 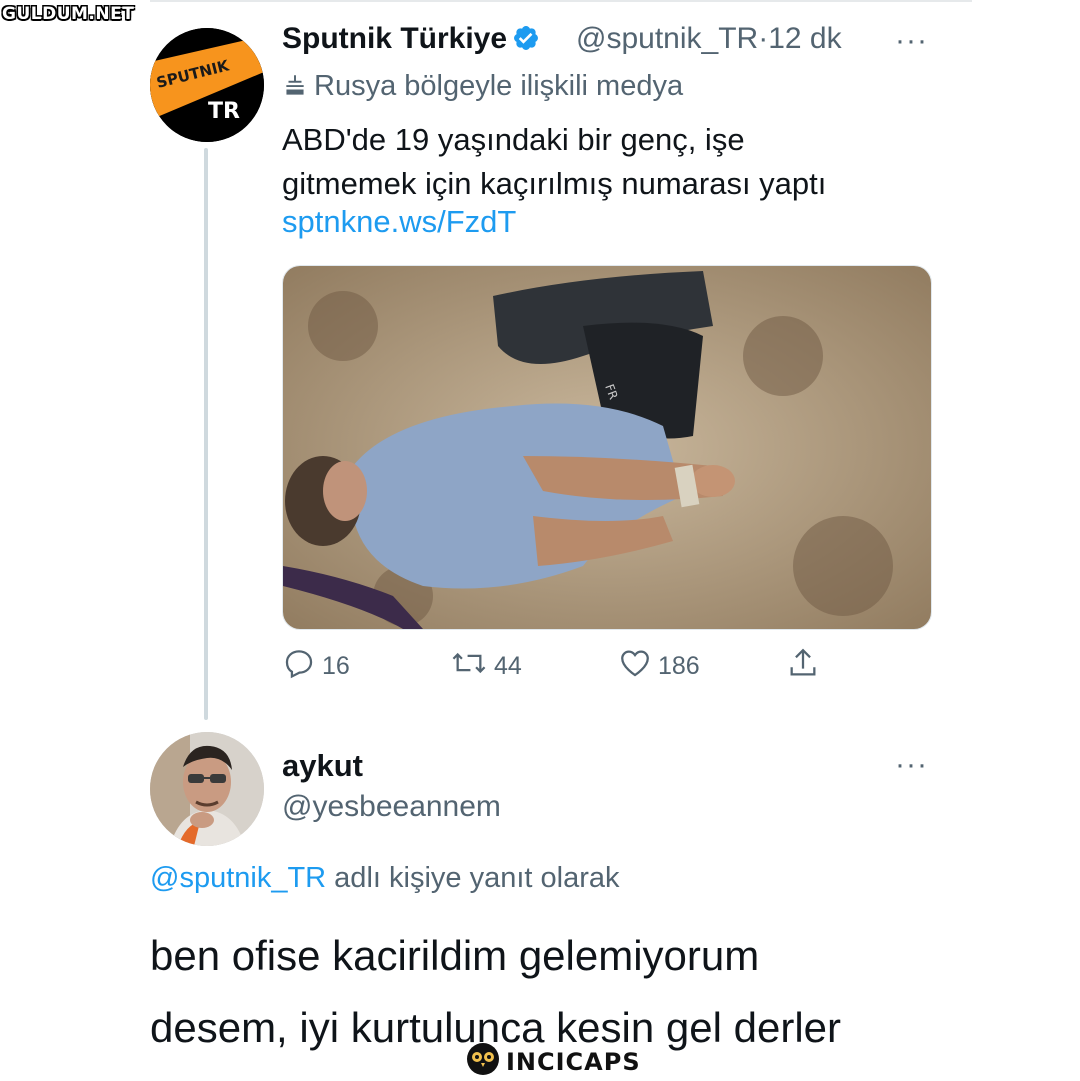 What do you see at coordinates (499, 86) in the screenshot?
I see `label-text: Rusya bölgeyle ilişkili medya` at bounding box center [499, 86].